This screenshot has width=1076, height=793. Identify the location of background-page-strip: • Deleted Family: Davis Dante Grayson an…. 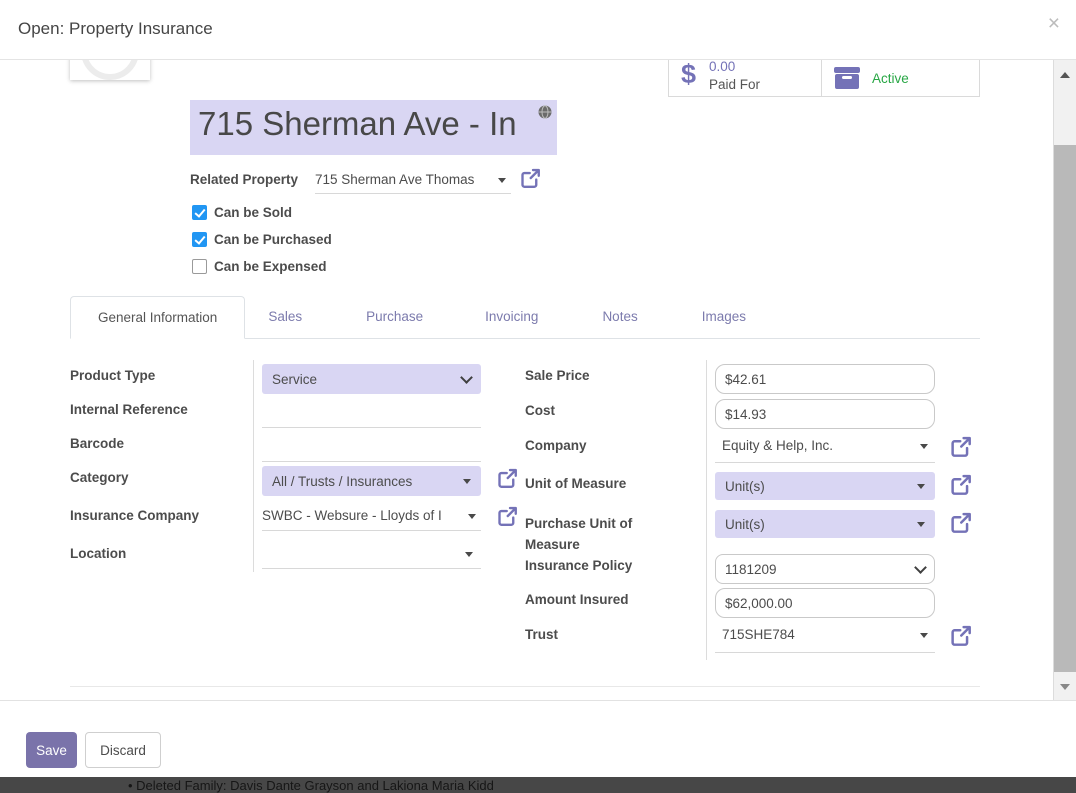
(538, 785).